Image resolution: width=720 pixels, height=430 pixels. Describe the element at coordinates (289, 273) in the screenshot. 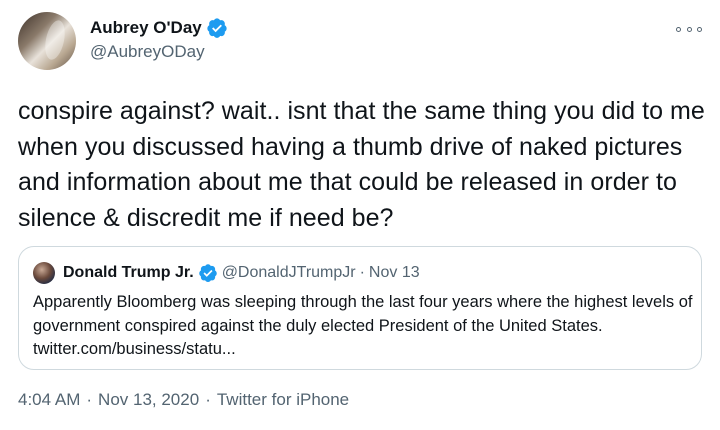

I see `quoted-author-handle: @DonaldJTrumpJr` at that location.